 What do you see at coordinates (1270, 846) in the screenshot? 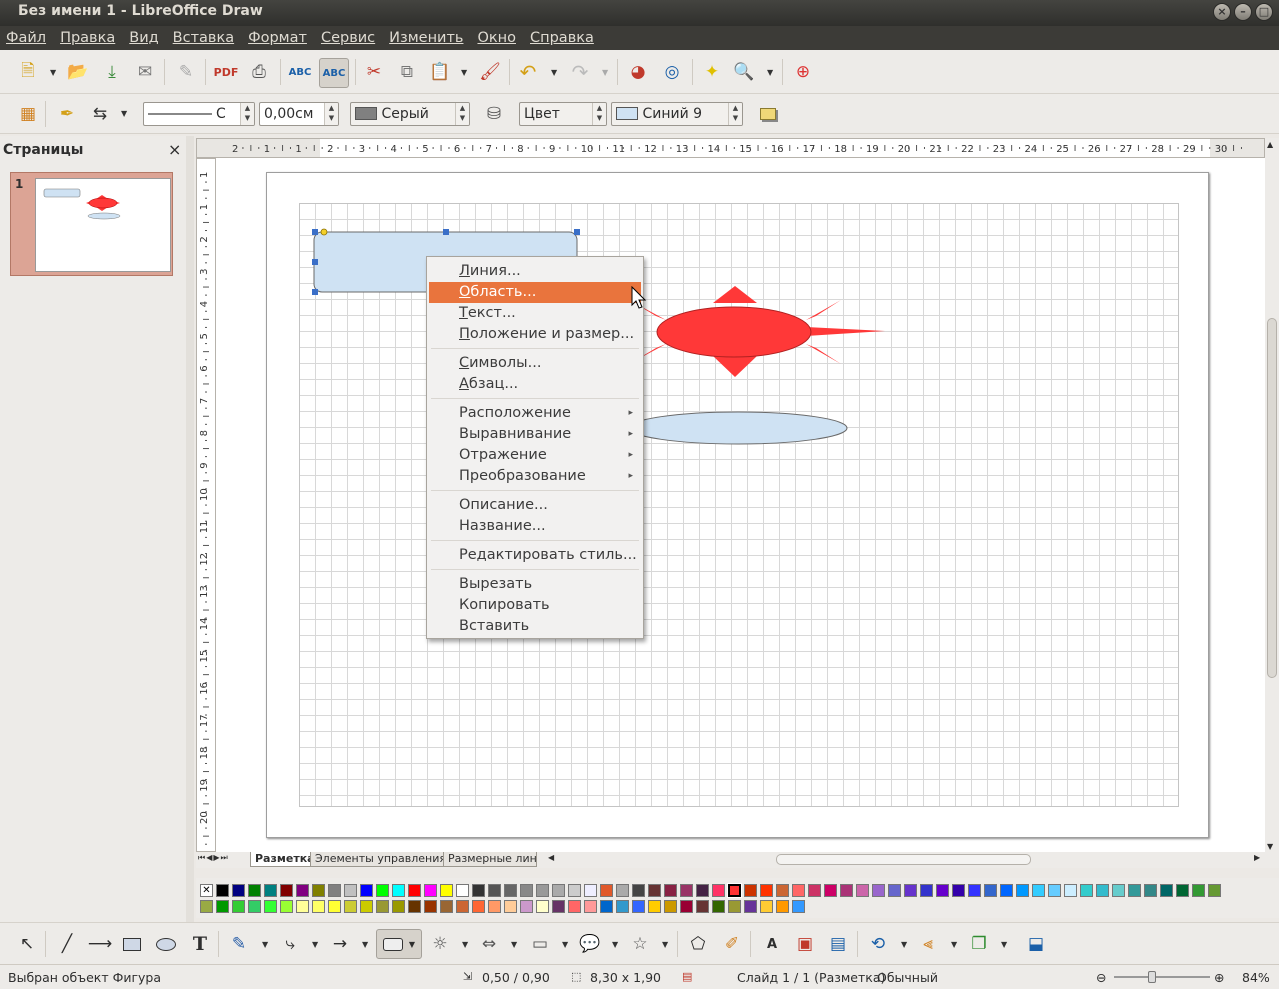
I see `scroll-down-icon: ▼` at bounding box center [1270, 846].